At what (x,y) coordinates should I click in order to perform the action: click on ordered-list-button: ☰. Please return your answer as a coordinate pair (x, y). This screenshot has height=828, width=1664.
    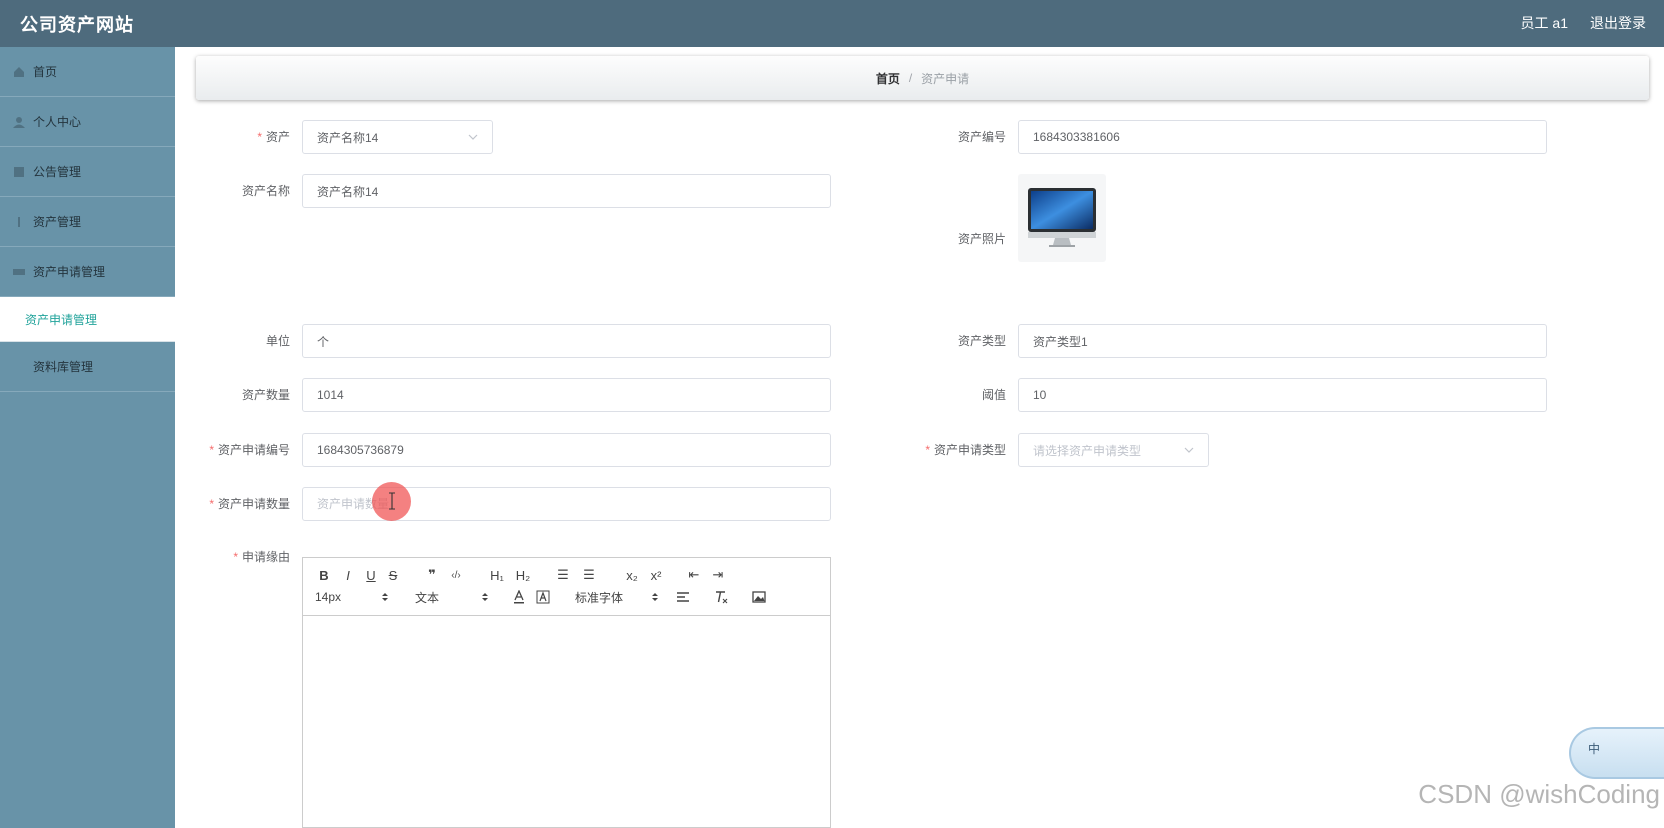
    Looking at the image, I should click on (563, 575).